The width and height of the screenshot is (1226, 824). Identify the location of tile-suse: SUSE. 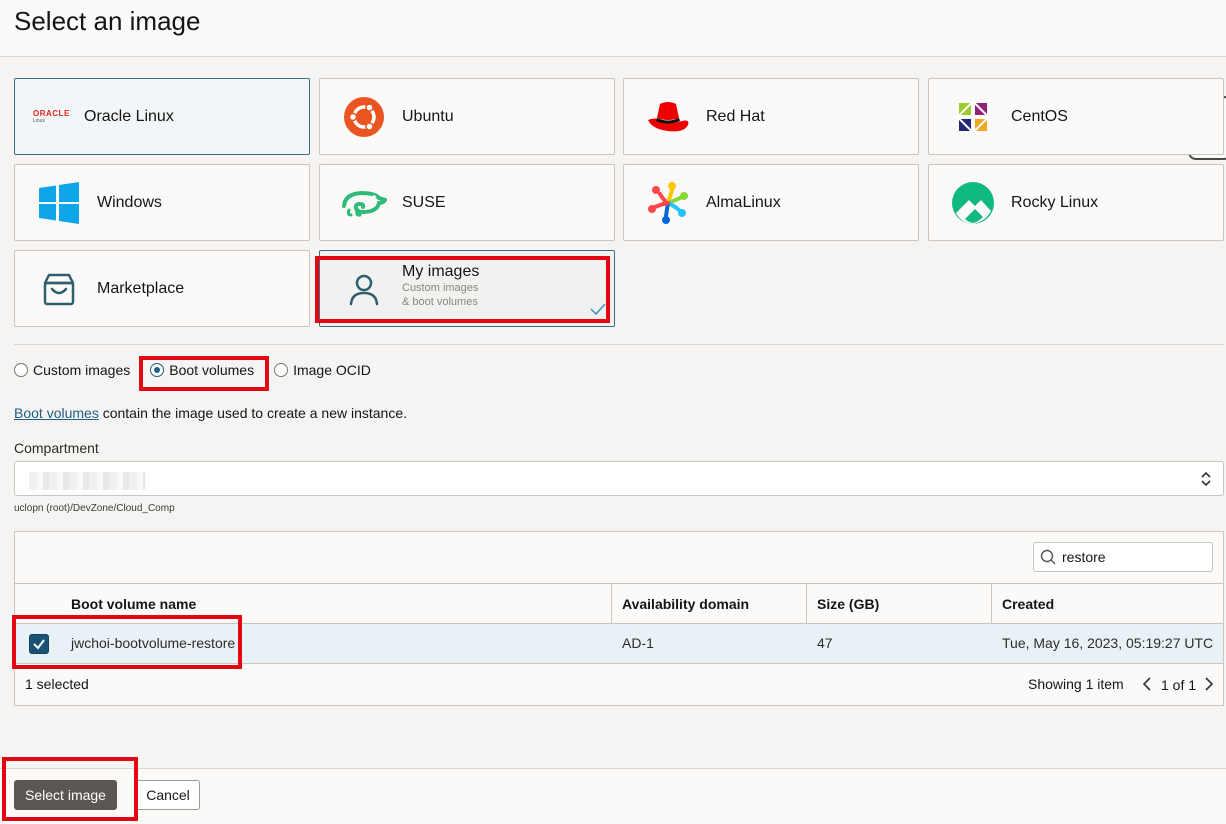
(467, 202).